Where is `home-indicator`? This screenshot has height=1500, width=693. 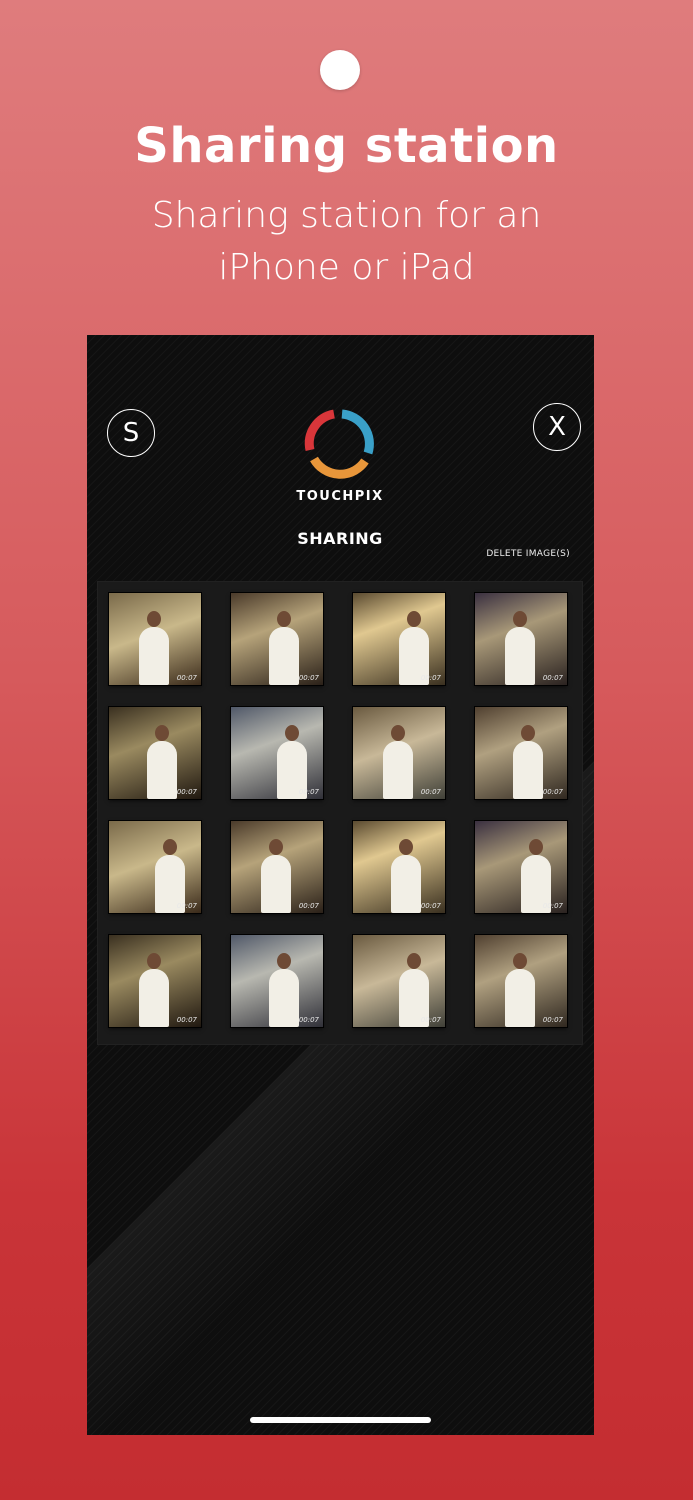
home-indicator is located at coordinates (340, 1420).